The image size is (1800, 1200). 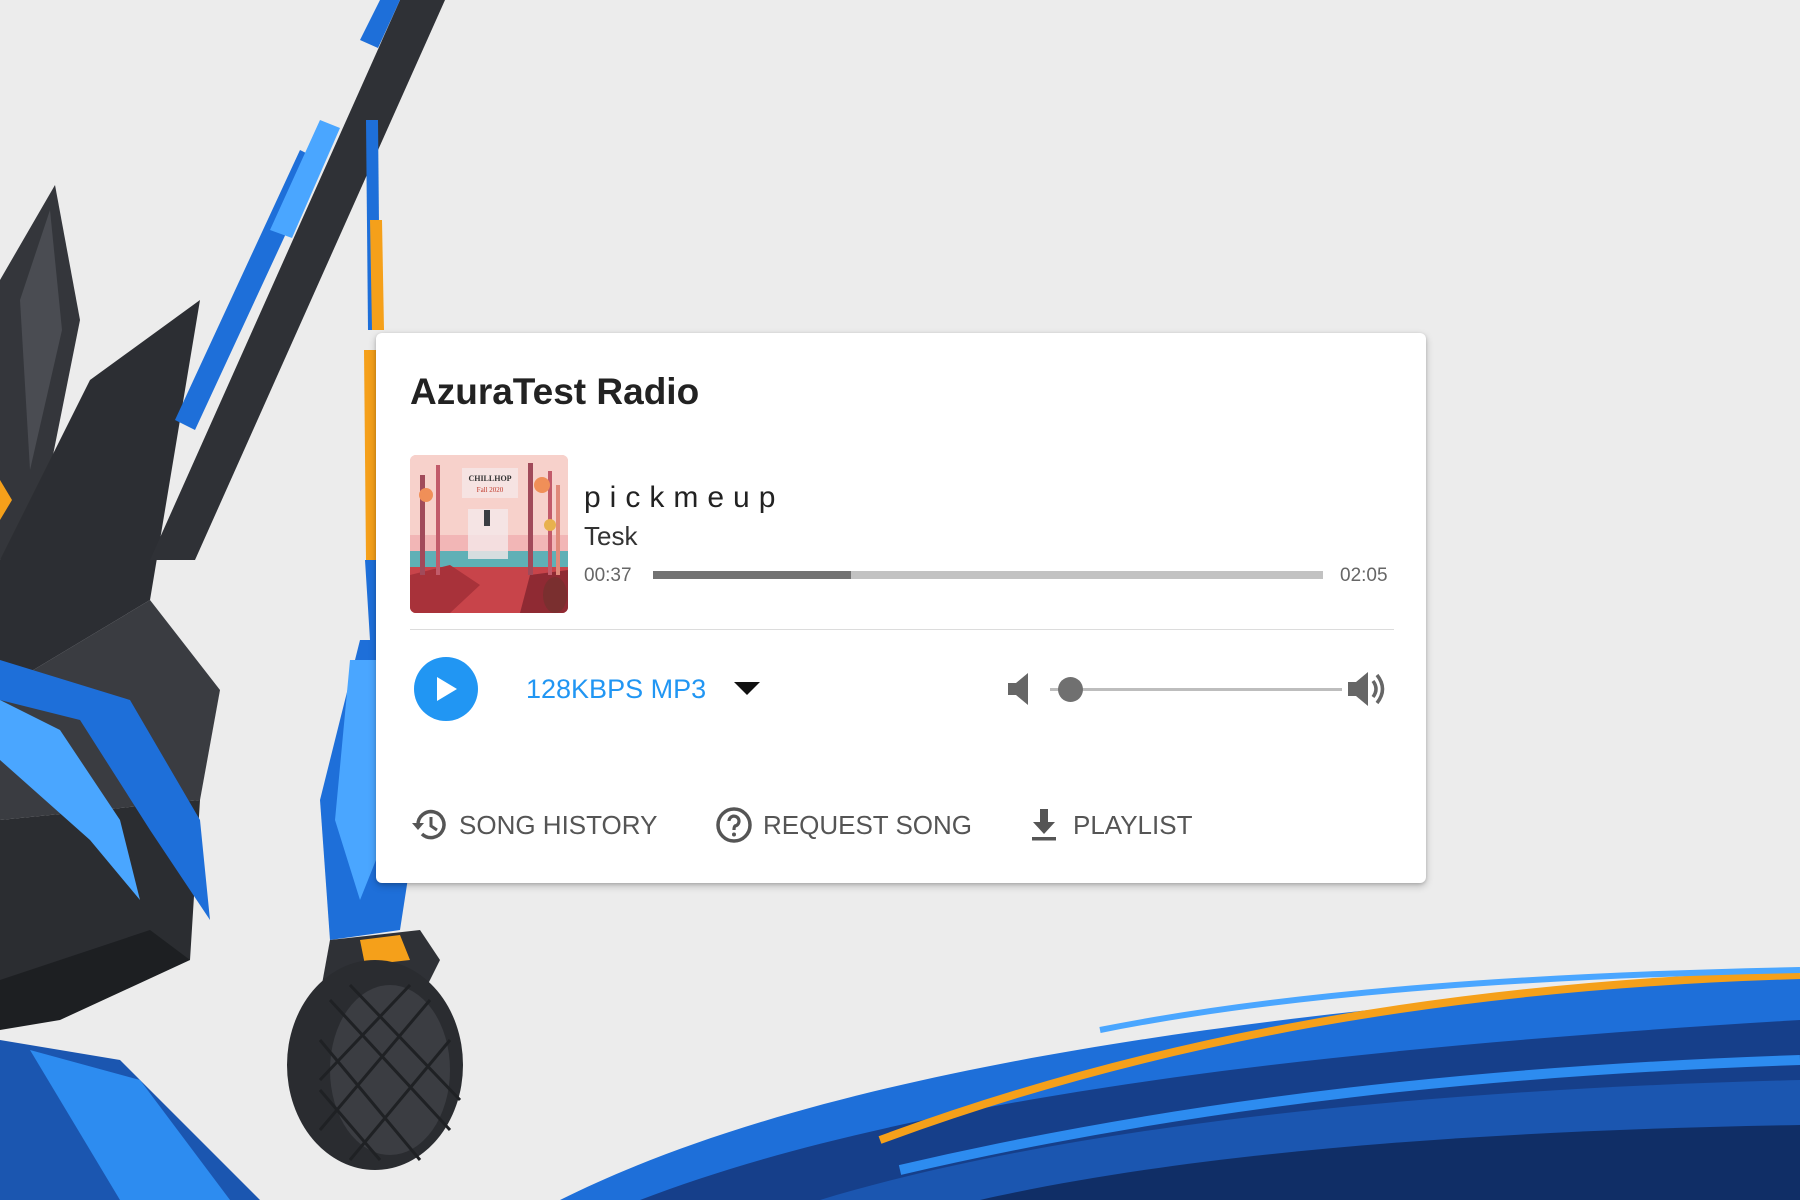 I want to click on divider, so click(x=902, y=629).